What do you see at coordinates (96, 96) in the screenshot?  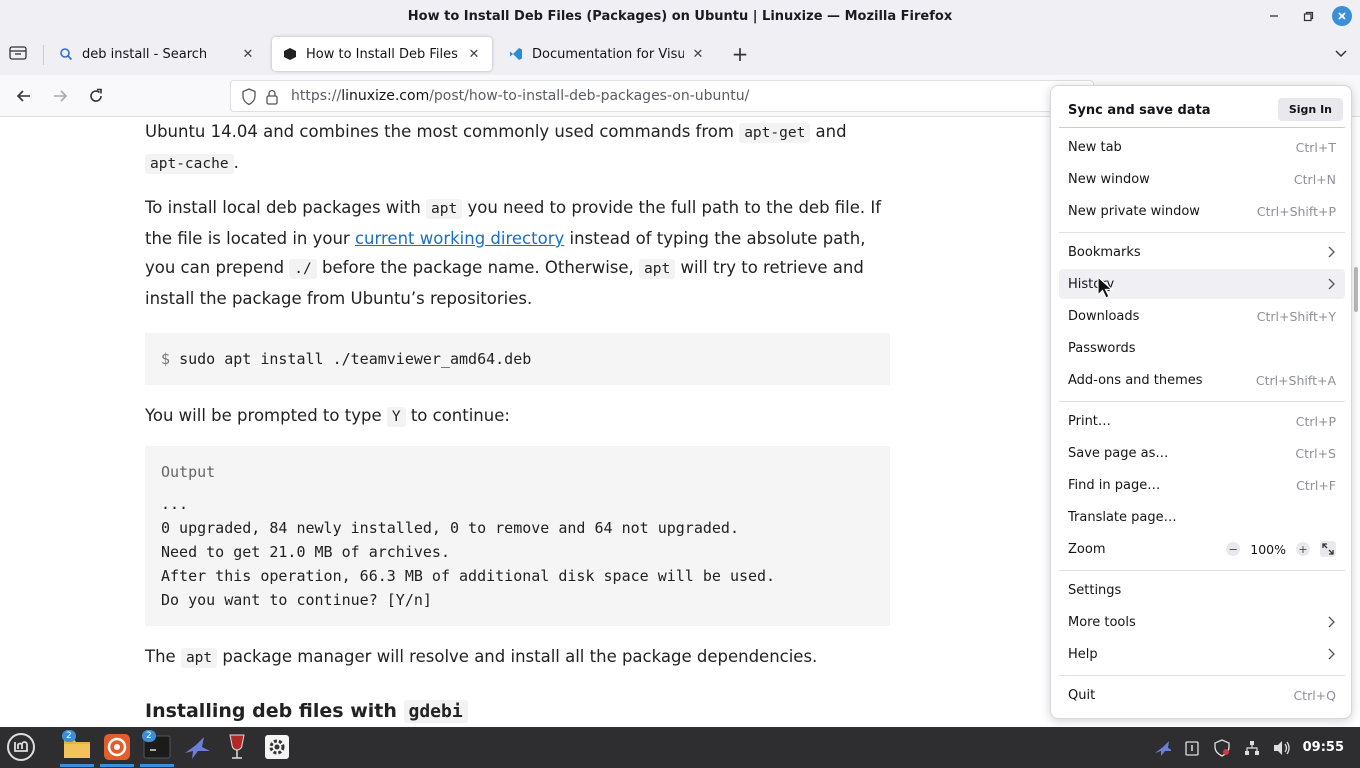 I see `reload-icon` at bounding box center [96, 96].